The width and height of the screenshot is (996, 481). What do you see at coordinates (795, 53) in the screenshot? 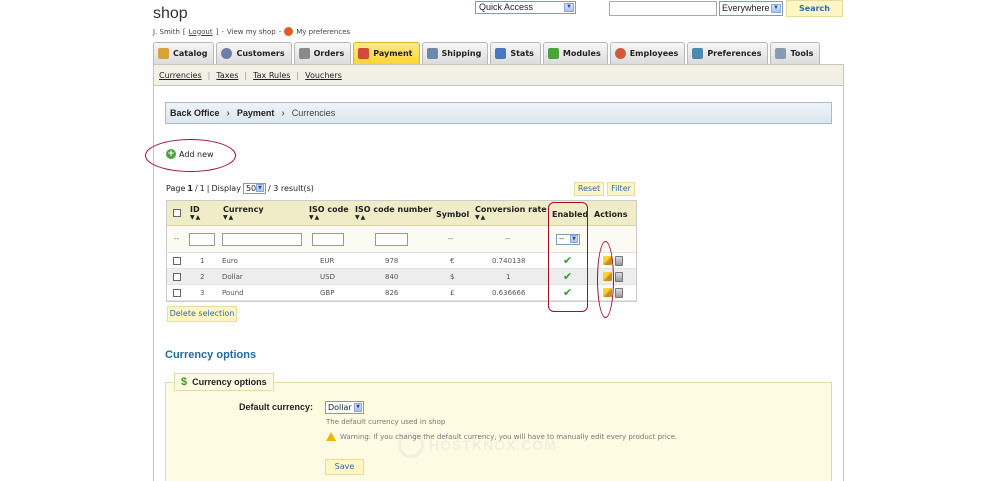
I see `tab-tools: Tools` at bounding box center [795, 53].